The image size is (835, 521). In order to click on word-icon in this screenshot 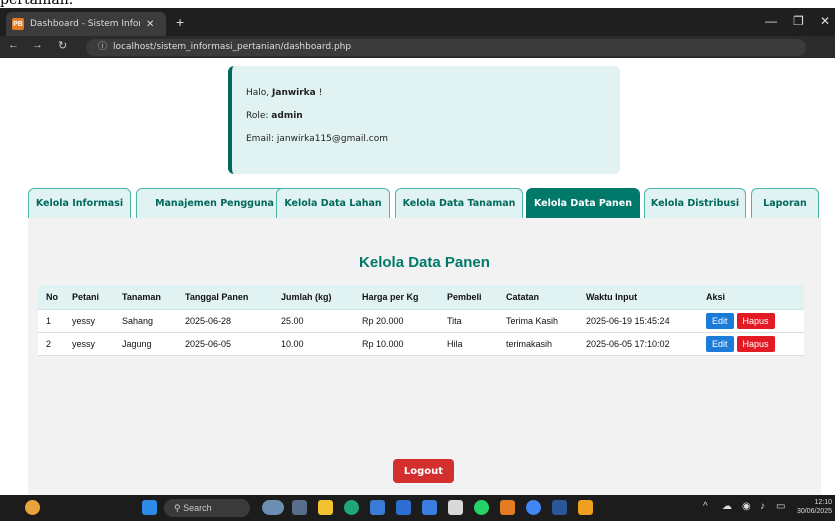, I will do `click(559, 507)`.